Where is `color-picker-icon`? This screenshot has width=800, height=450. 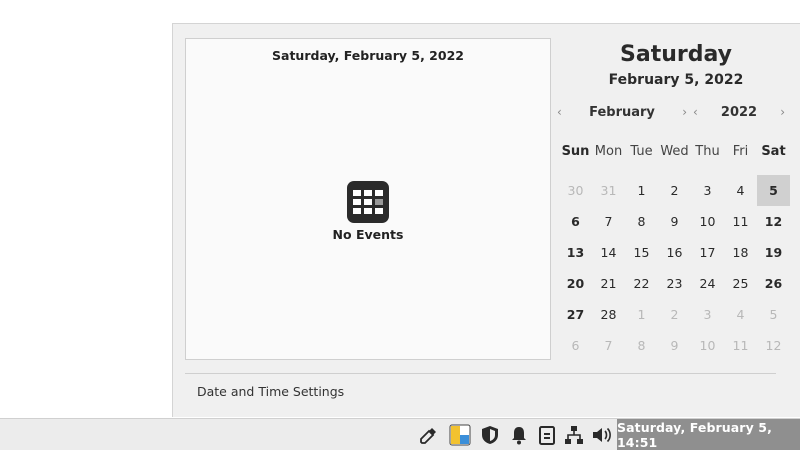 color-picker-icon is located at coordinates (429, 435).